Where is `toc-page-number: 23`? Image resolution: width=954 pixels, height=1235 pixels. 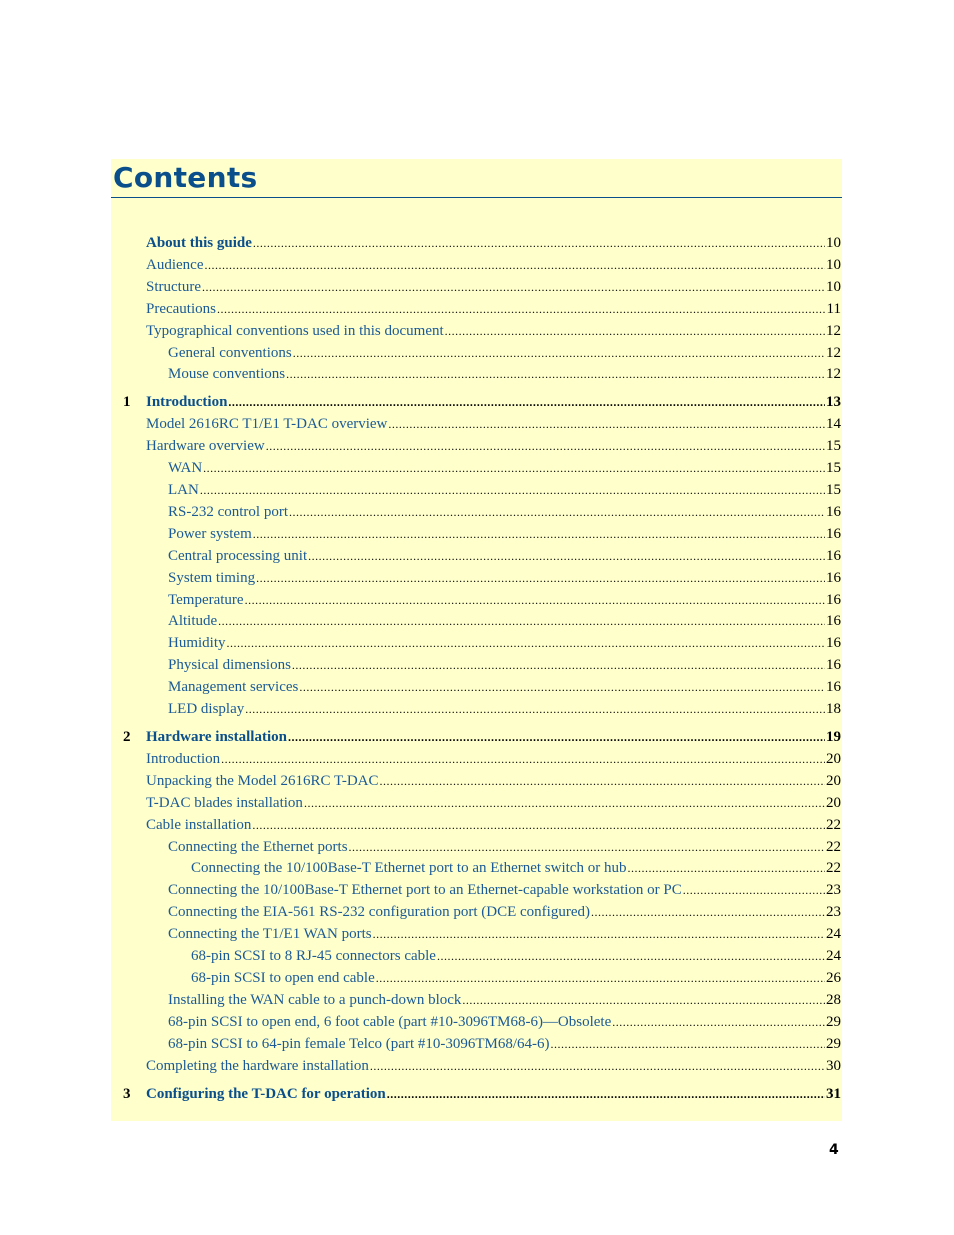
toc-page-number: 23 is located at coordinates (834, 912).